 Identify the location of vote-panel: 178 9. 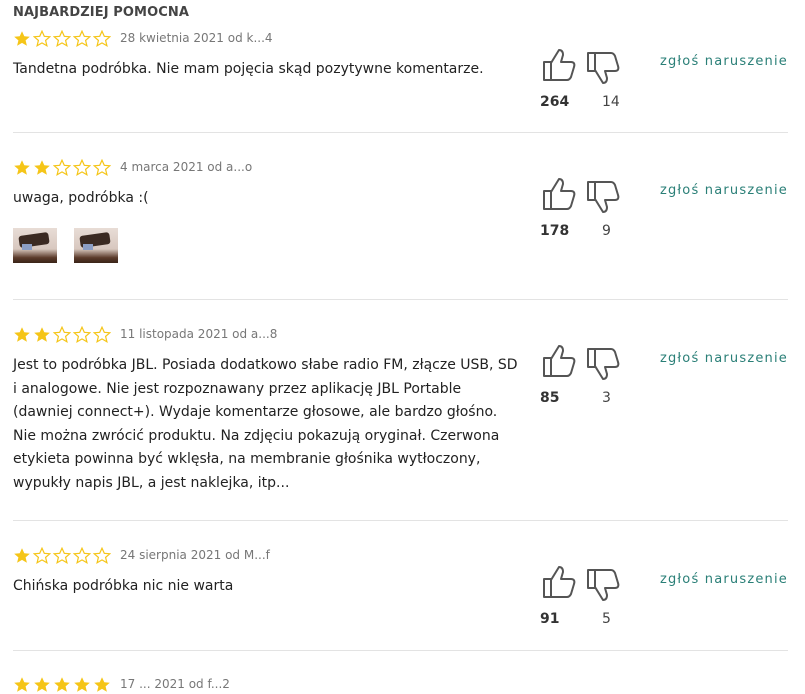
(590, 211).